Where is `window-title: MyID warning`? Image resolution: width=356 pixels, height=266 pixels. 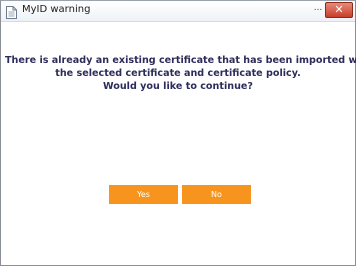 window-title: MyID warning is located at coordinates (56, 9).